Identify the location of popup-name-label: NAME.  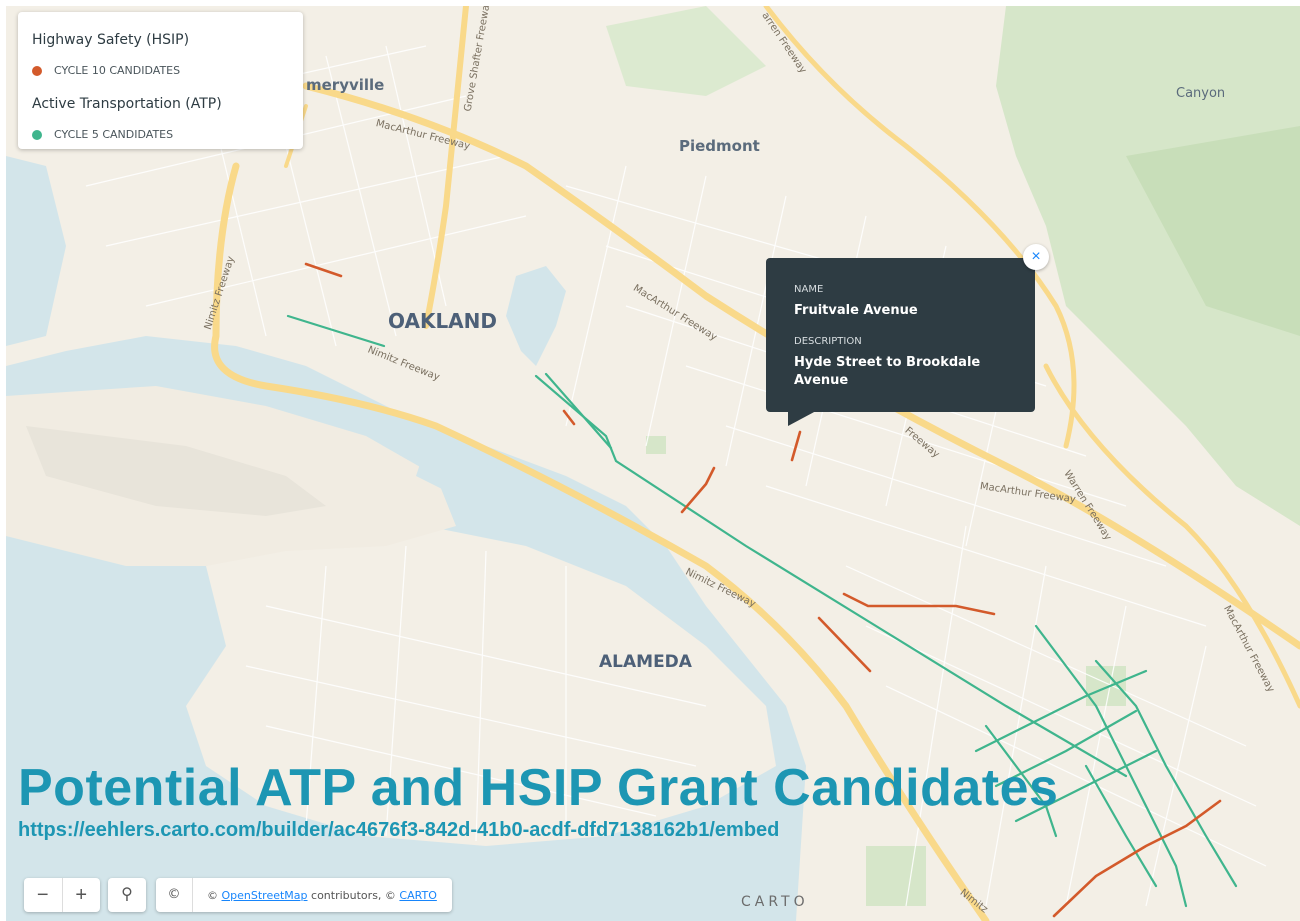
(809, 289).